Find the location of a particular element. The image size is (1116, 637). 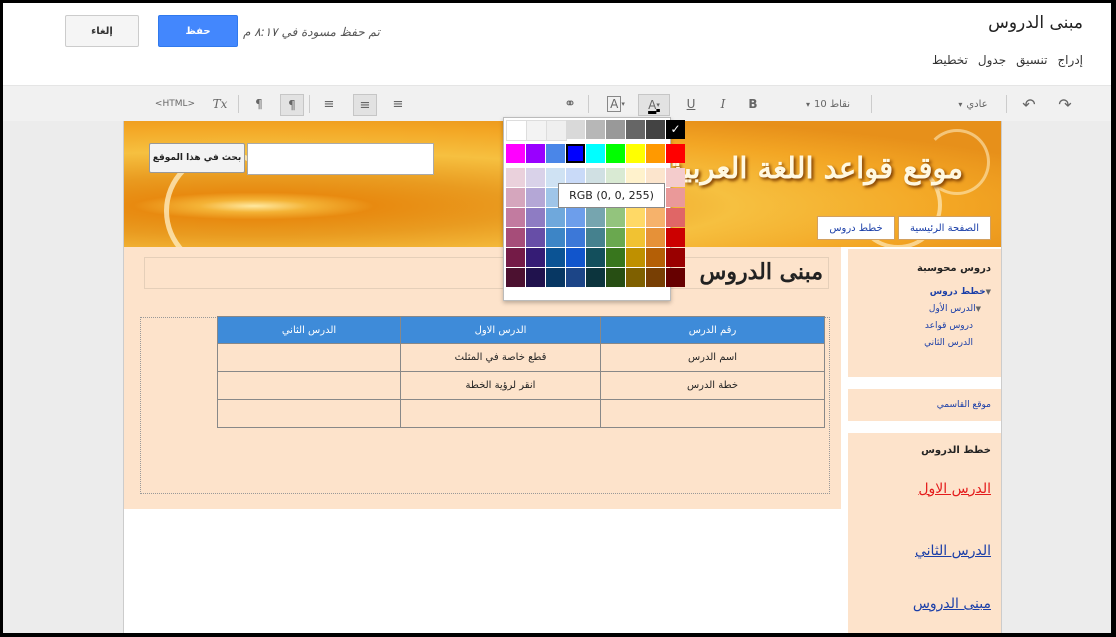

sidebar-item-grammar: دروس قواعد is located at coordinates (949, 326).